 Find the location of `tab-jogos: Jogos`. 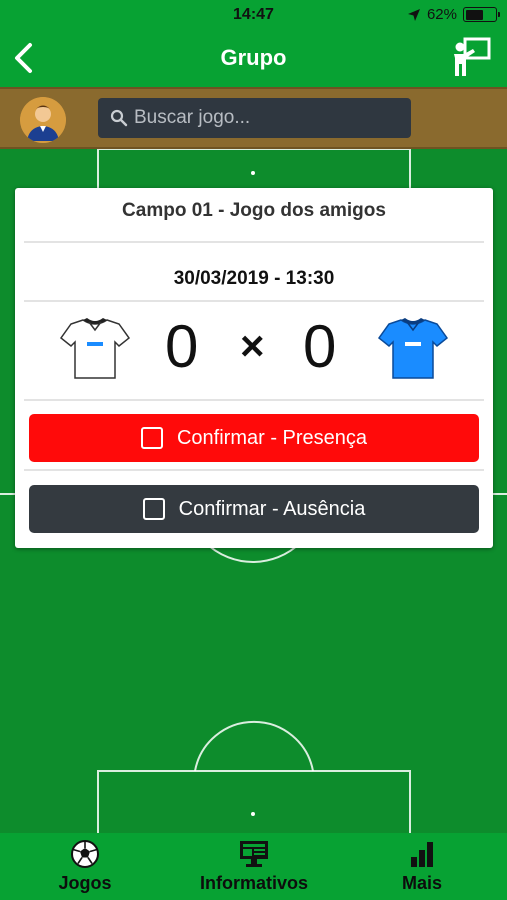

tab-jogos: Jogos is located at coordinates (85, 866).